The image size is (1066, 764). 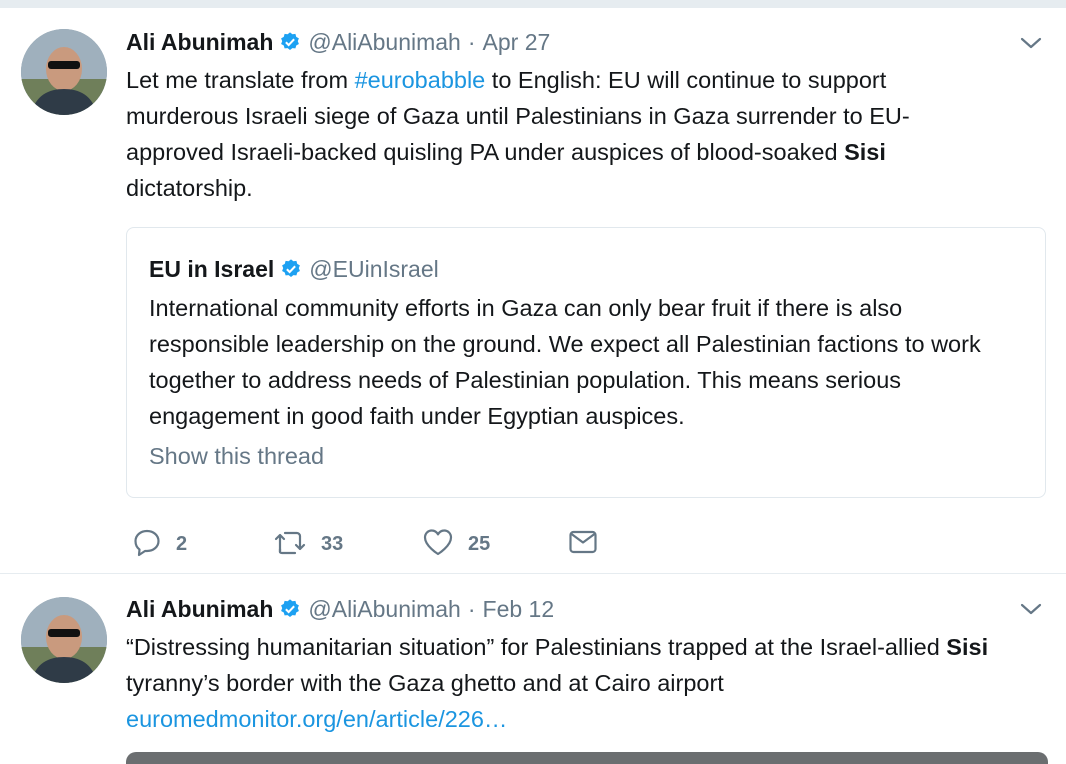 I want to click on like-icon, so click(x=438, y=544).